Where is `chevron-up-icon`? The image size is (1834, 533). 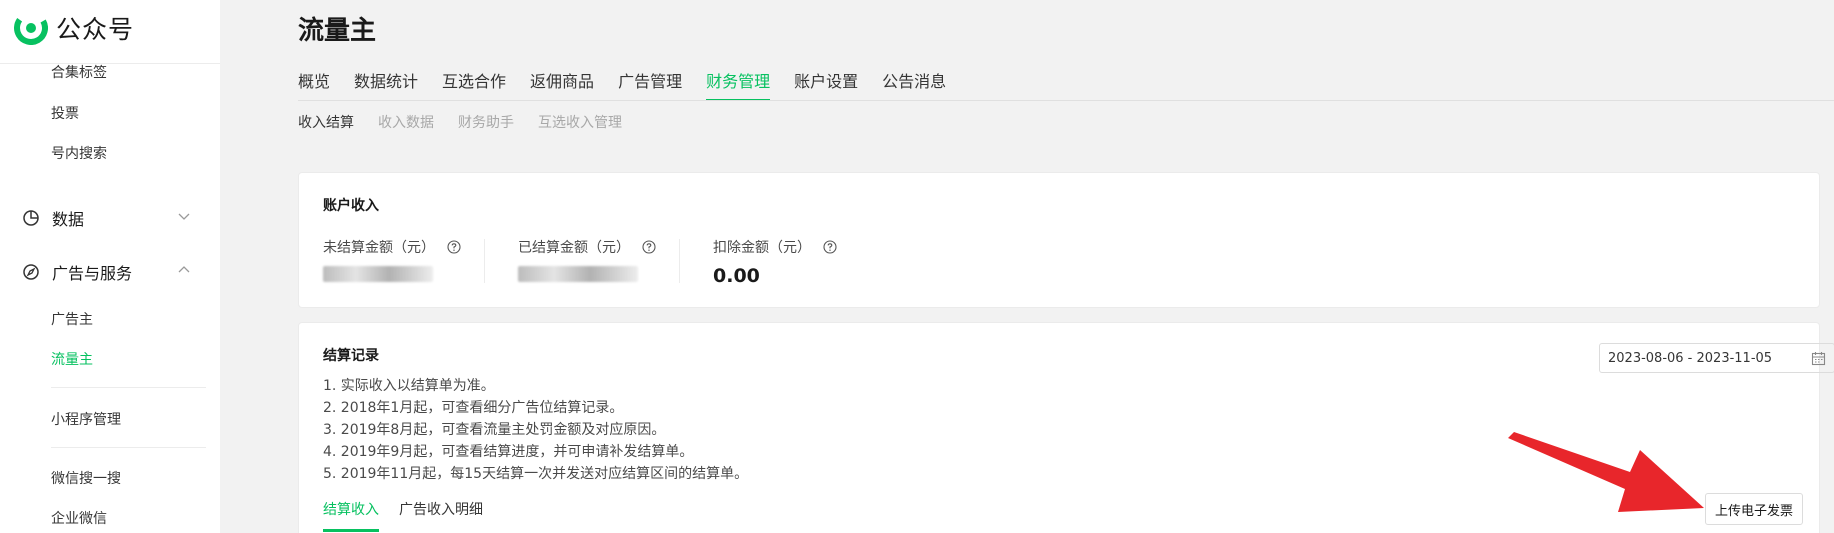
chevron-up-icon is located at coordinates (184, 269).